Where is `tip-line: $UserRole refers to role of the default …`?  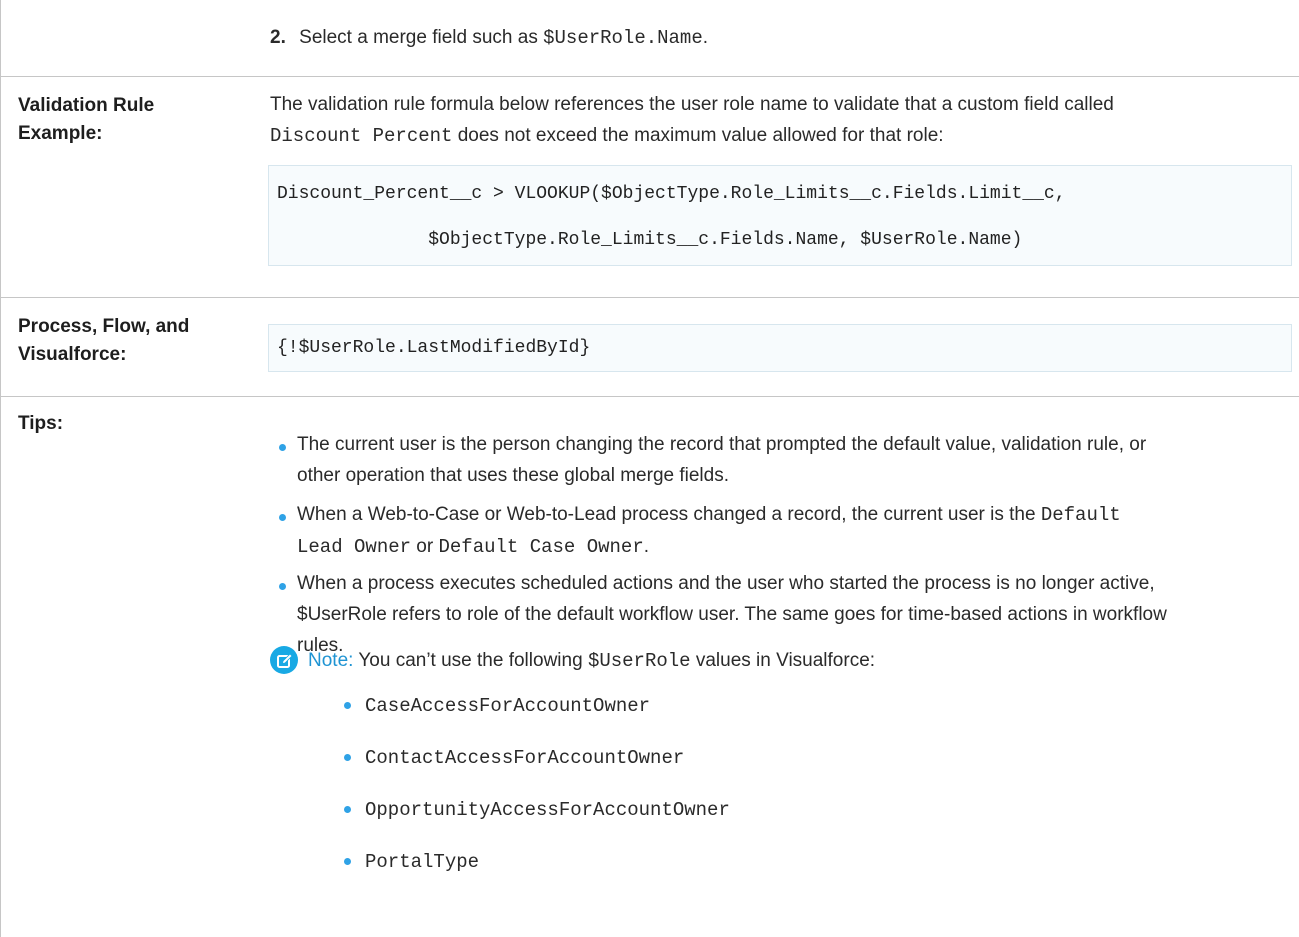
tip-line: $UserRole refers to role of the default … is located at coordinates (732, 614).